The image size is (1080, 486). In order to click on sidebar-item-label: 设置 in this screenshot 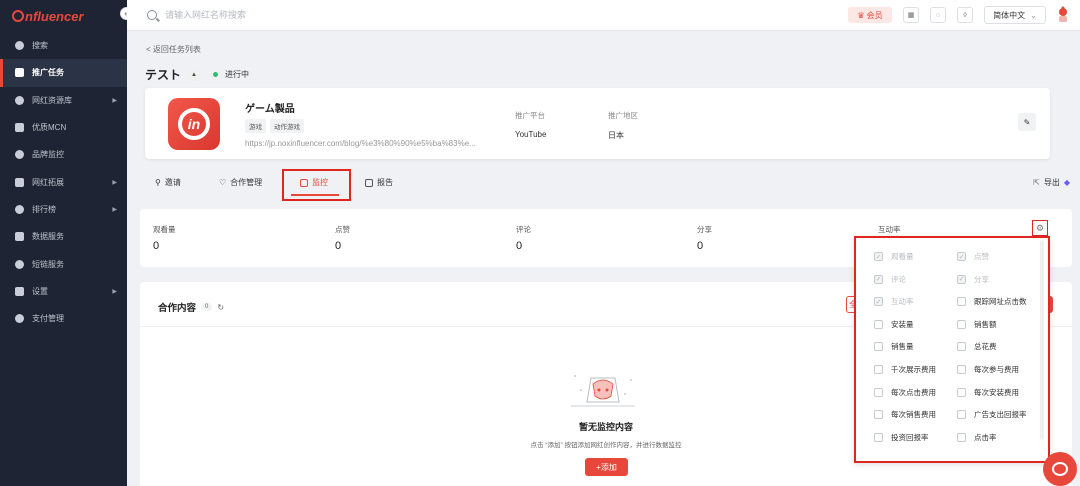, I will do `click(40, 291)`.